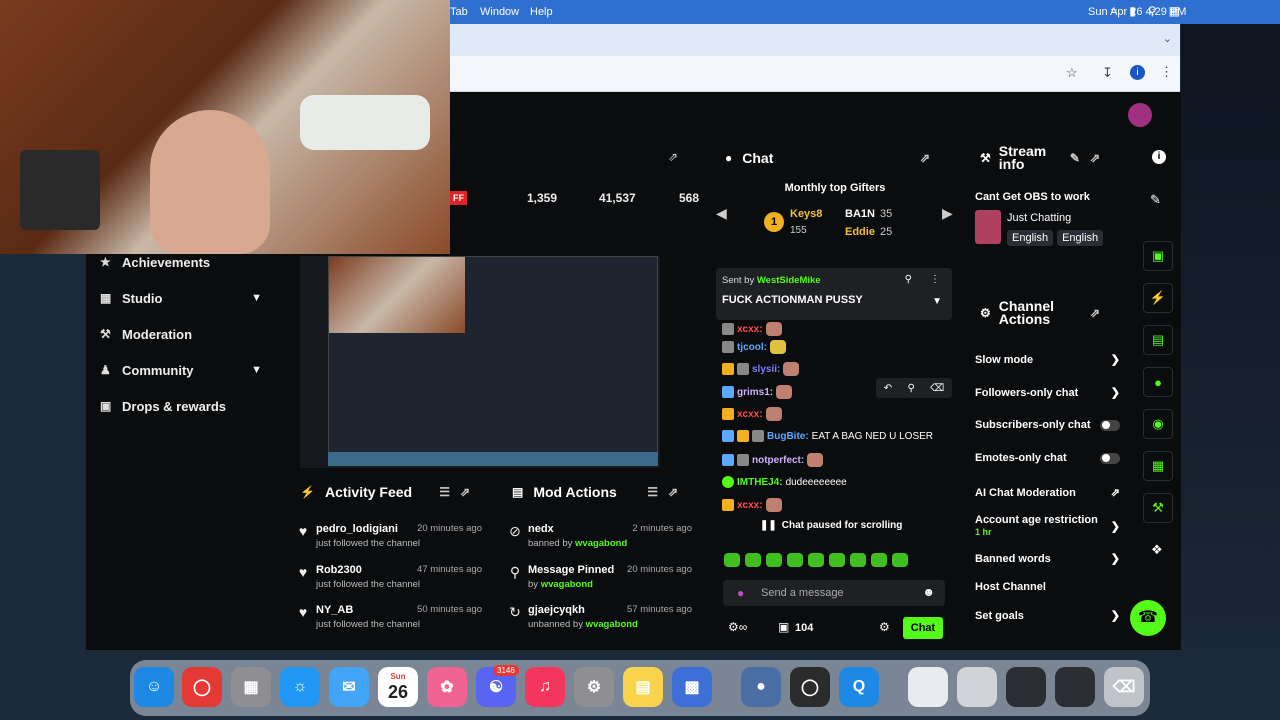 Image resolution: width=1280 pixels, height=720 pixels. I want to click on trash-icon: ⌫, so click(1124, 687).